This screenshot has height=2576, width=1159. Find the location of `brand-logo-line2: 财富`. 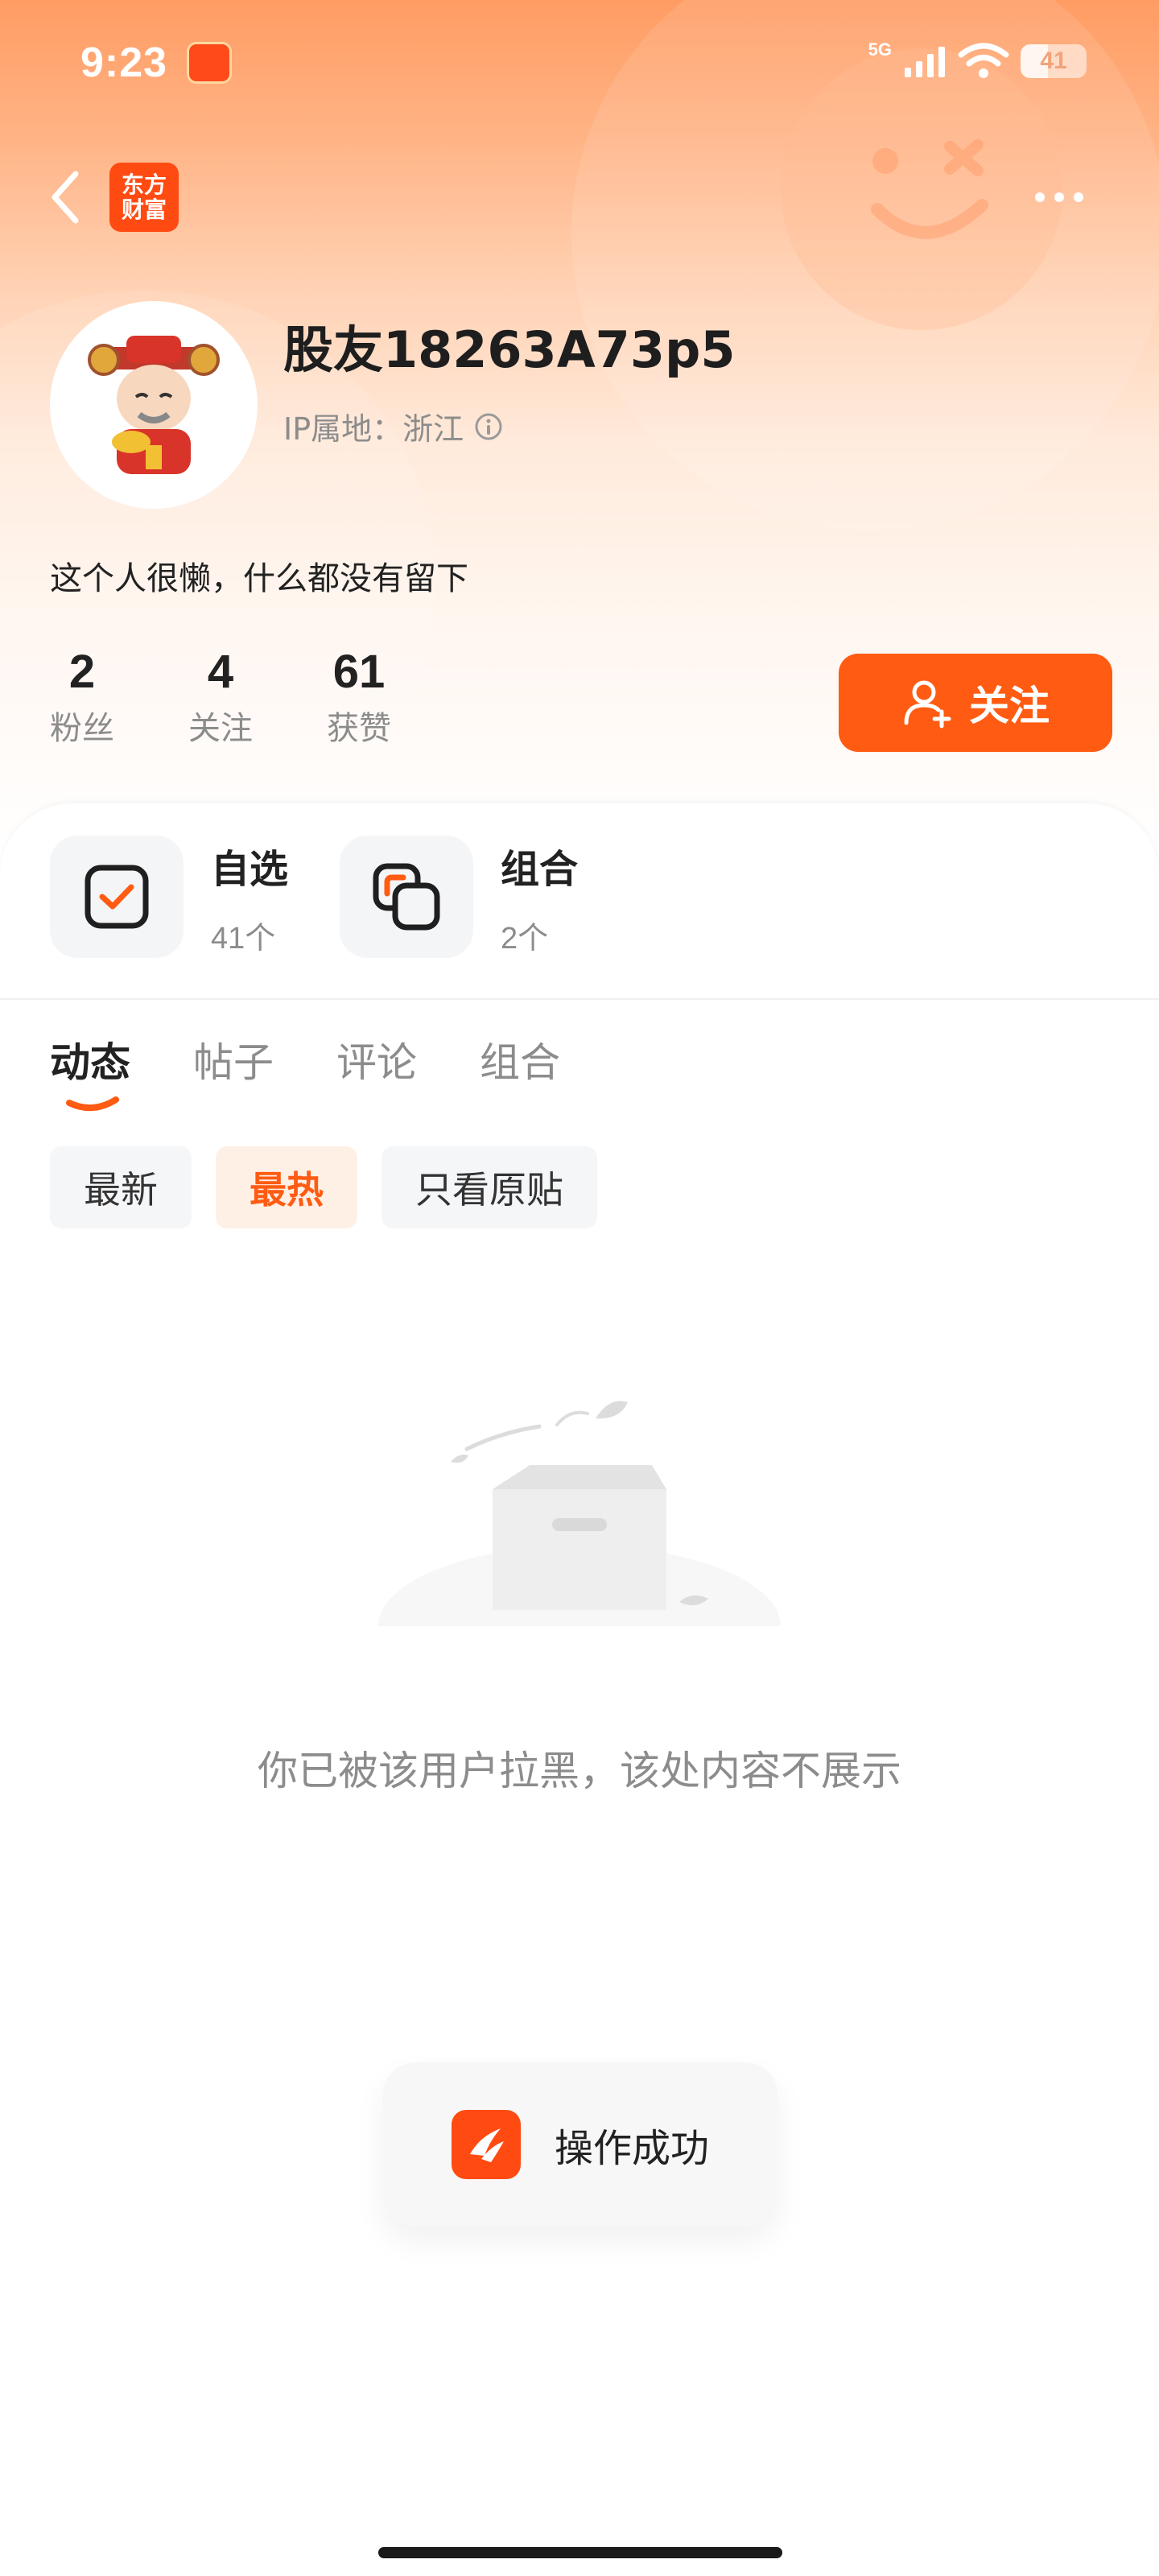

brand-logo-line2: 财富 is located at coordinates (144, 209).